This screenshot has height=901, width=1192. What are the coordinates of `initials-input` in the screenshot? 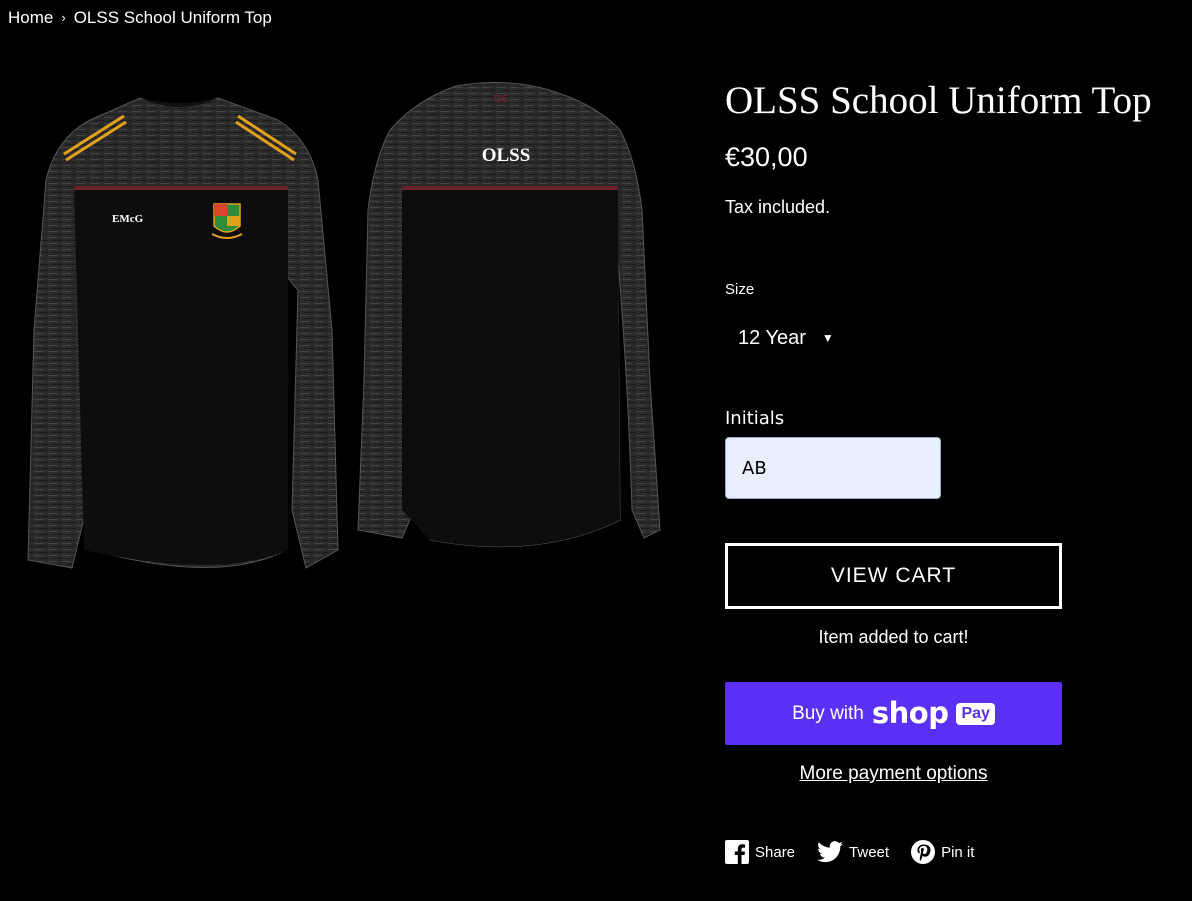 It's located at (833, 468).